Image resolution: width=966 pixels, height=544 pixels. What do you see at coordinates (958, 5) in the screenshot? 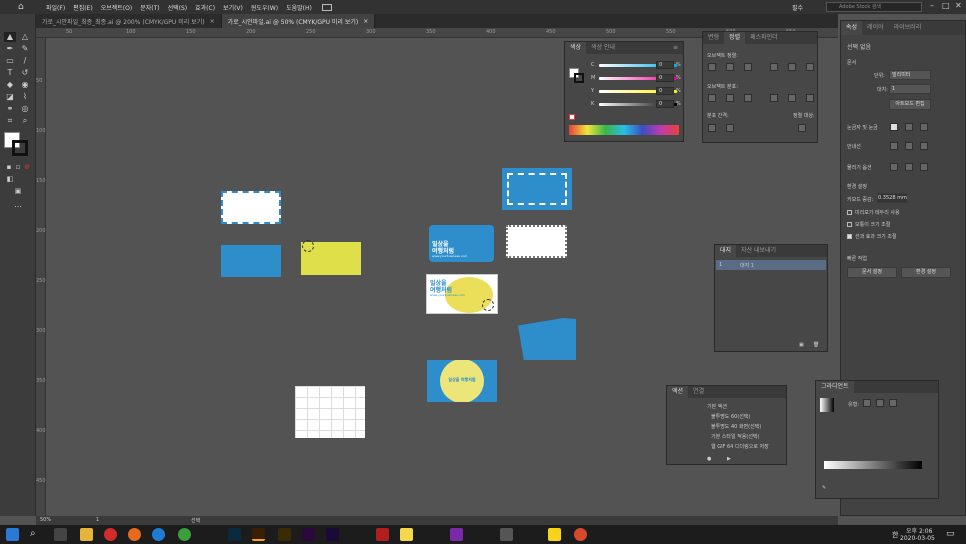
I see `close-icon: ✕` at bounding box center [958, 5].